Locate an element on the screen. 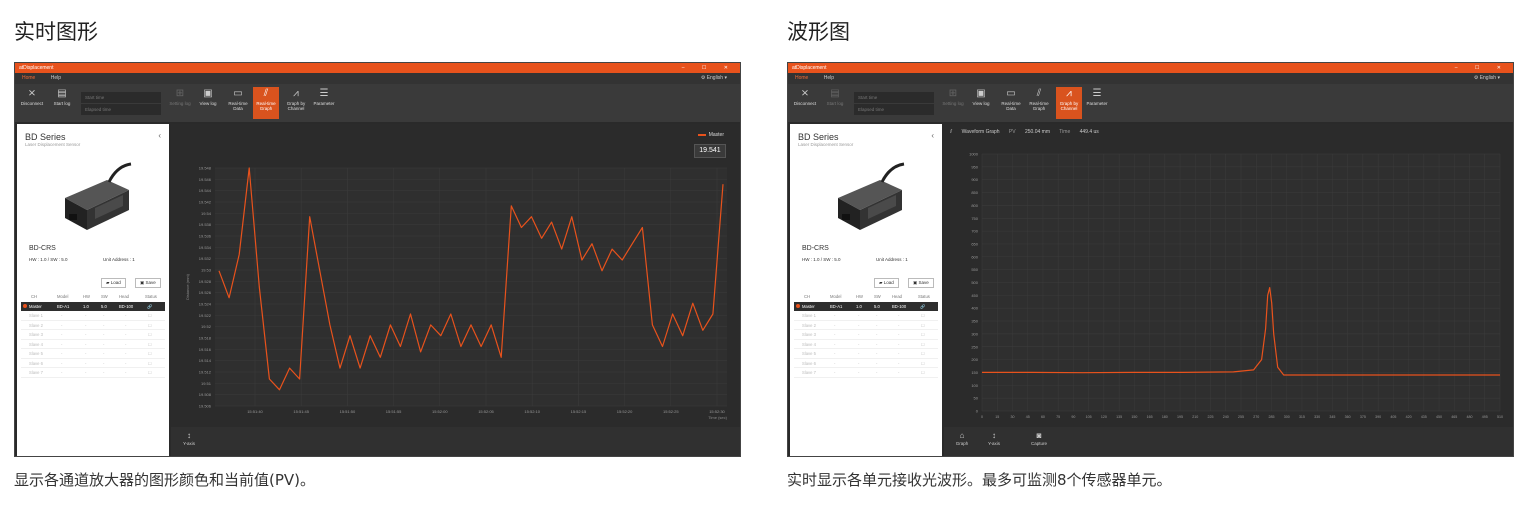 This screenshot has width=1531, height=515. col-sw: SW is located at coordinates (877, 296).